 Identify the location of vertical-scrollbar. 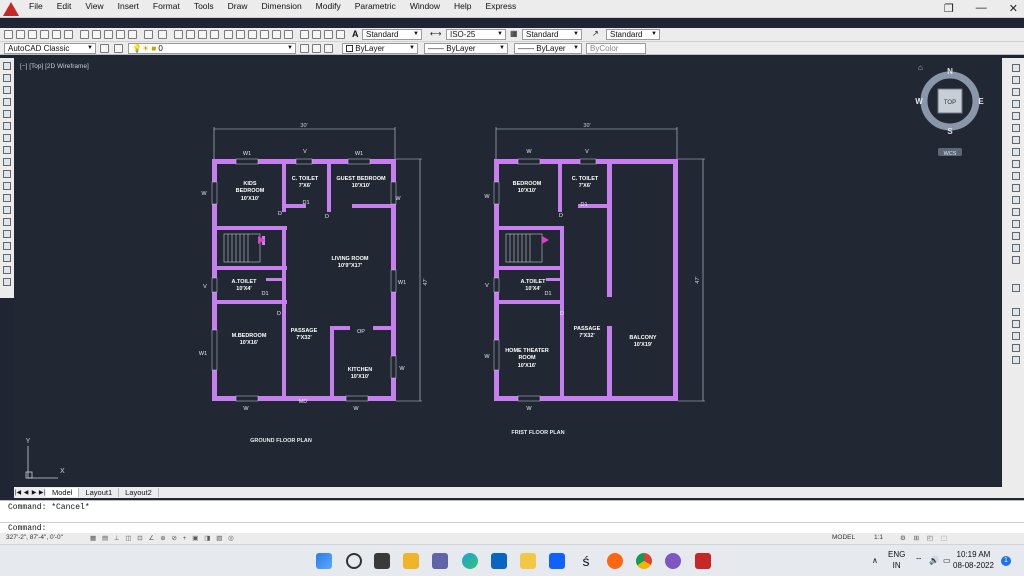
(1016, 288).